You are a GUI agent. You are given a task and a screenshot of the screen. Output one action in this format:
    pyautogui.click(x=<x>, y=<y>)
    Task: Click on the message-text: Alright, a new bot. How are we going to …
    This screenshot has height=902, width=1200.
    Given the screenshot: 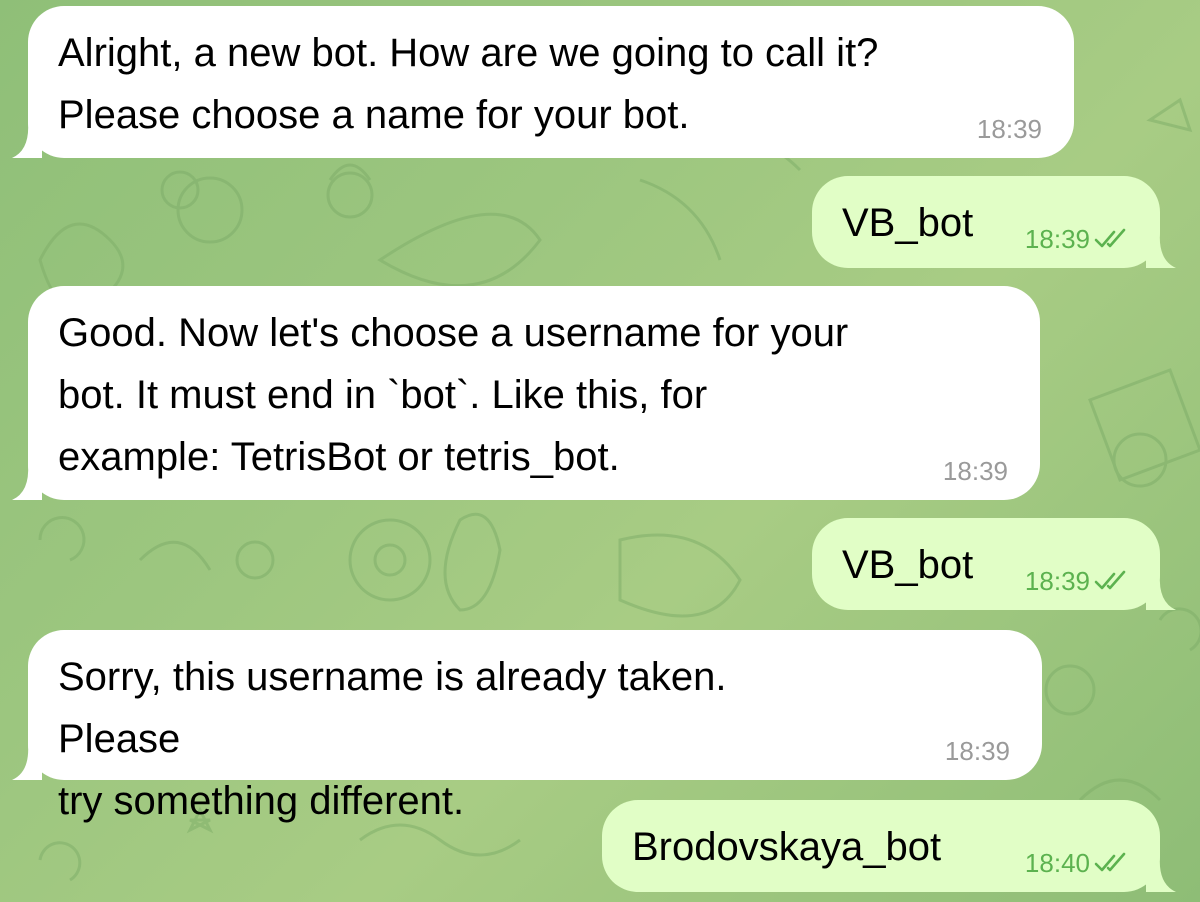 What is the action you would take?
    pyautogui.click(x=468, y=84)
    